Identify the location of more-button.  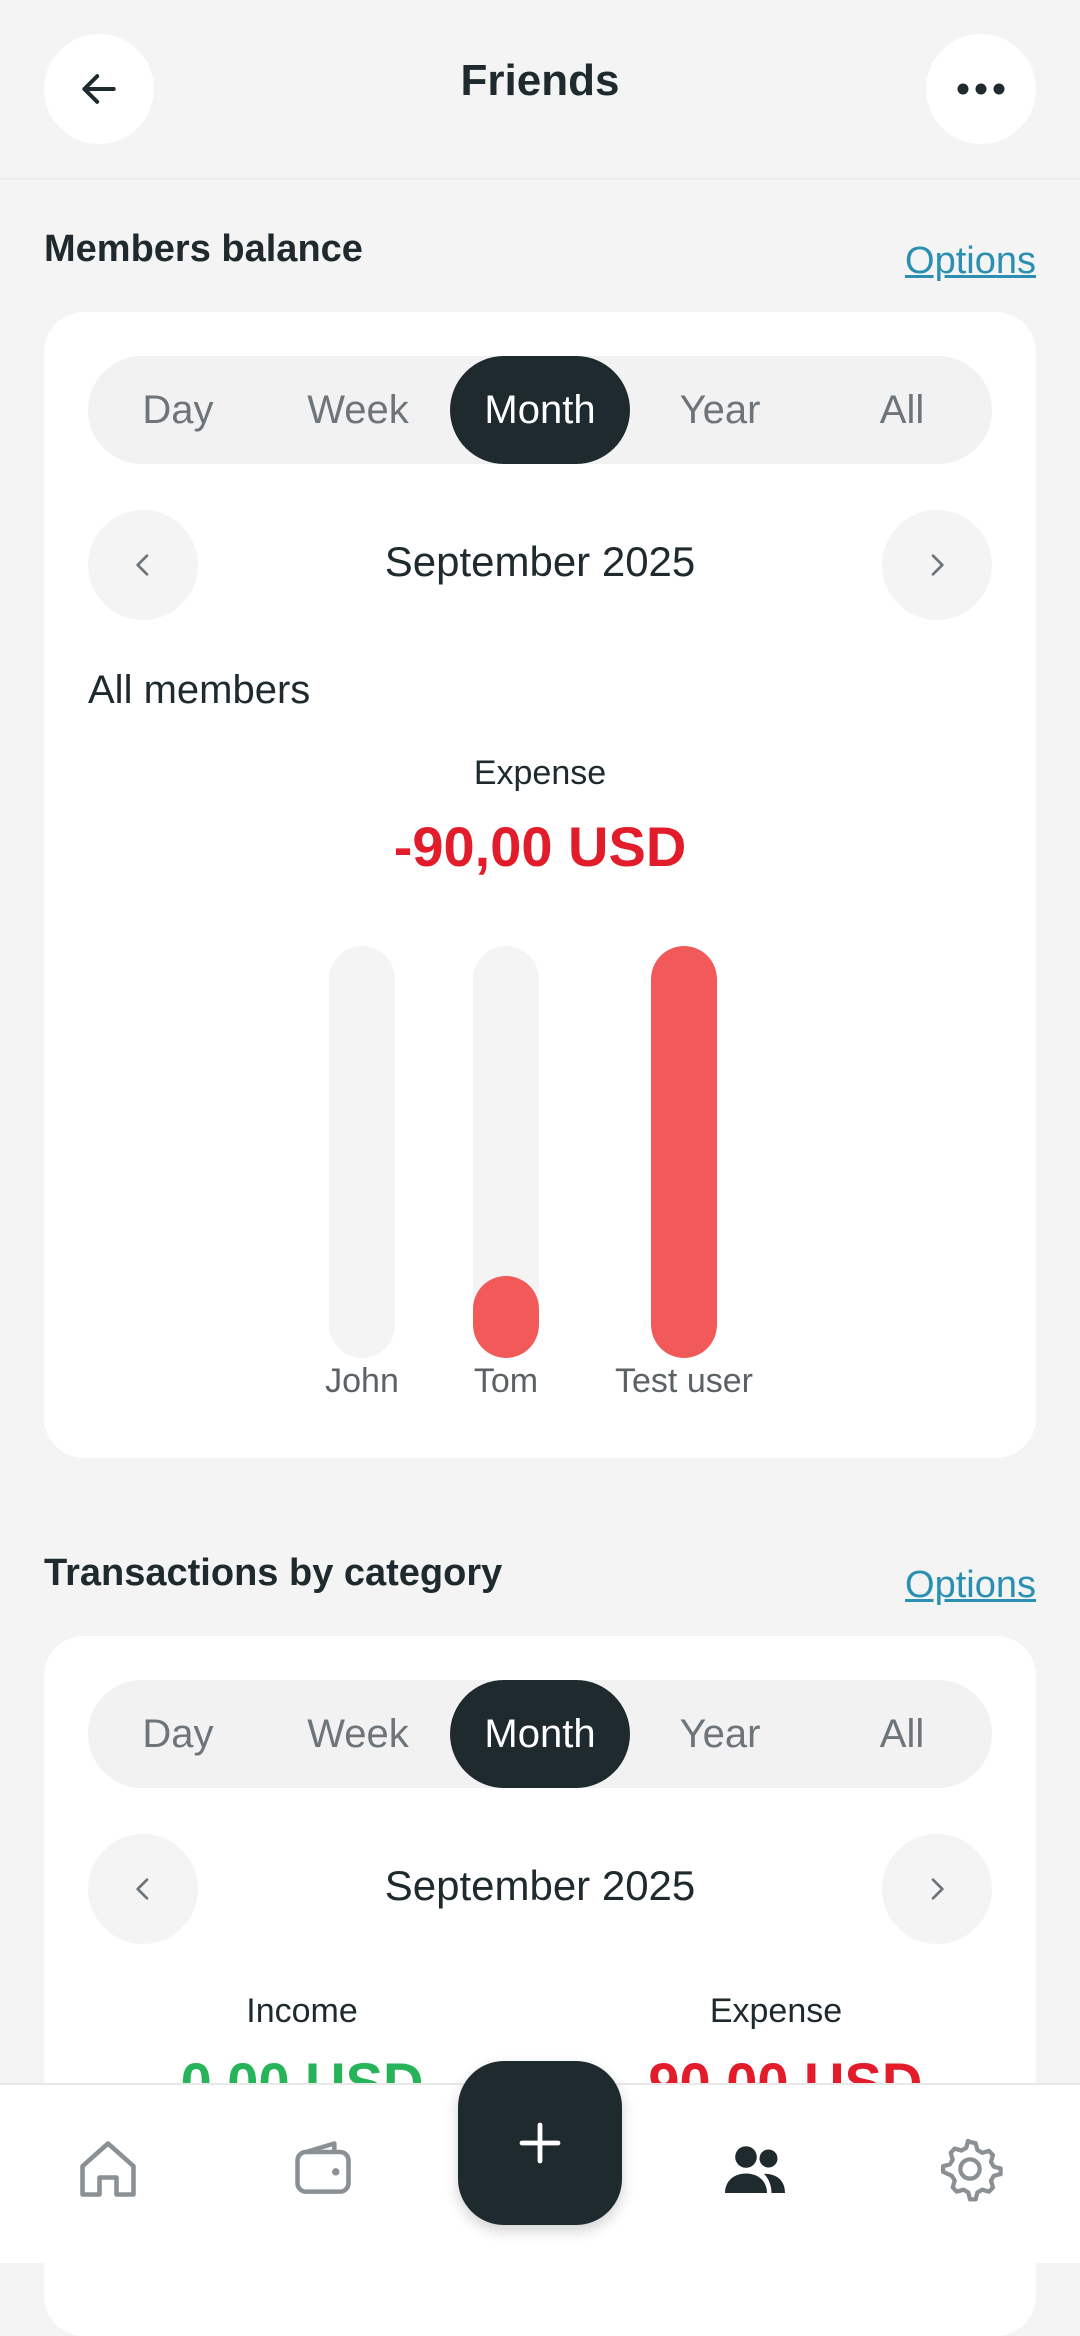
(981, 89).